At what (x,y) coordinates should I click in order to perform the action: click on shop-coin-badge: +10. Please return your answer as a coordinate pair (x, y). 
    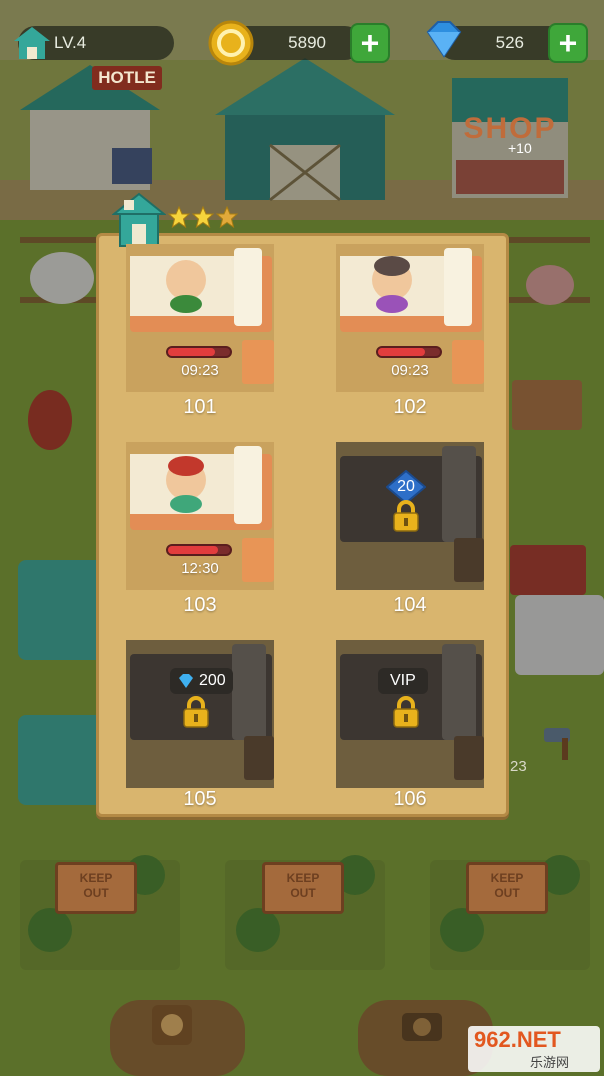
    Looking at the image, I should click on (520, 148).